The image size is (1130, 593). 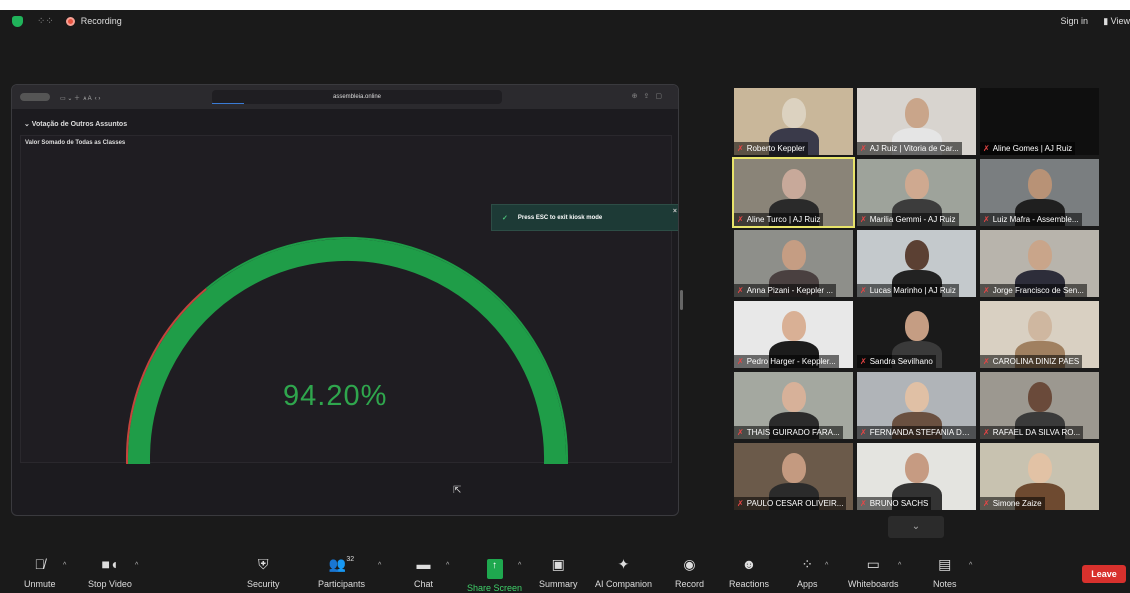 I want to click on stop-video-label: Stop Video, so click(x=110, y=584).